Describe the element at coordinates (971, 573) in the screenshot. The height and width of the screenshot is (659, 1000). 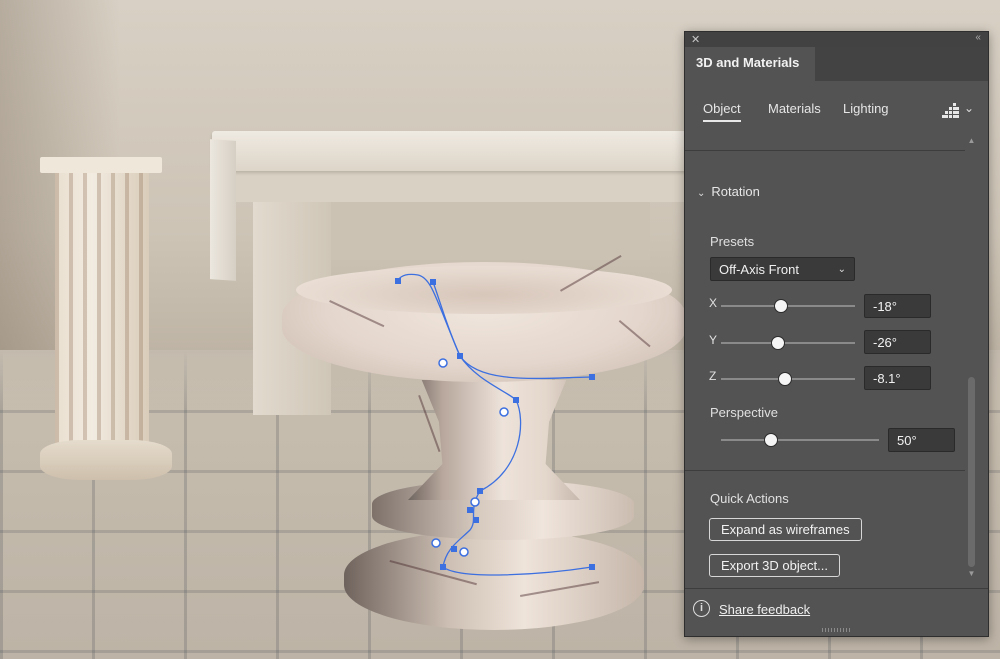
I see `scroll-down-arrow: ▼` at that location.